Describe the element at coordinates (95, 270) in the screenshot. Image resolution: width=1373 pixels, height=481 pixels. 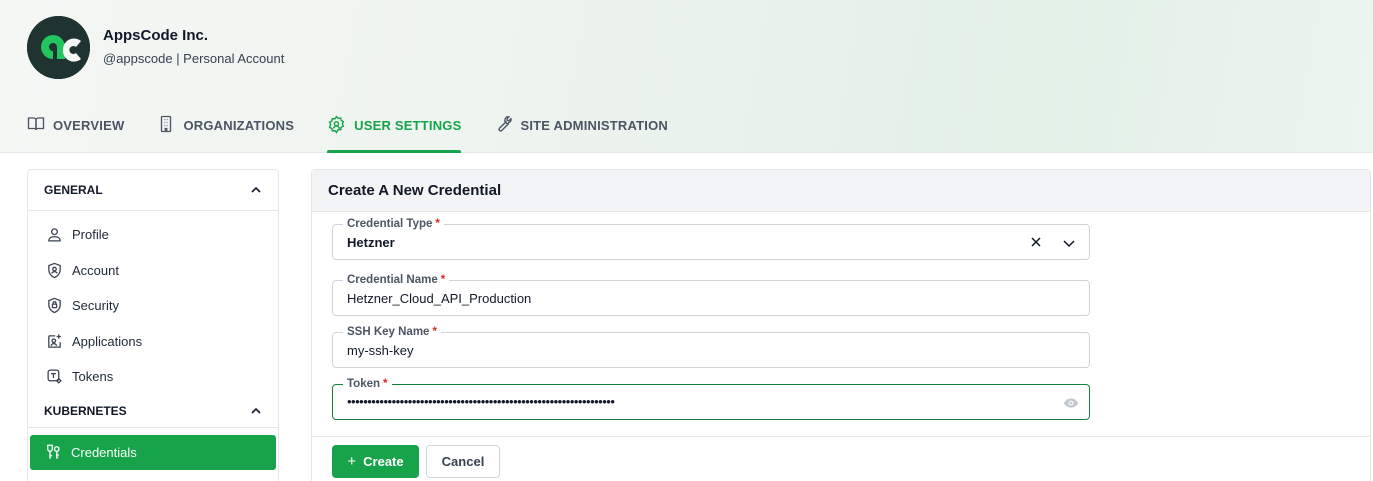
I see `sidebar-item-label: Account` at that location.